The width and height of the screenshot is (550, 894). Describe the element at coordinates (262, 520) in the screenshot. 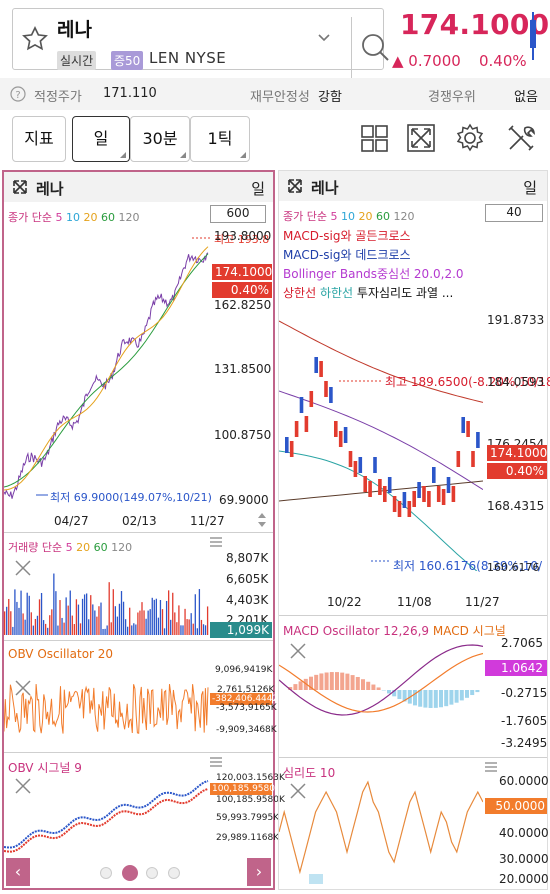

I see `scroll-arrows-icon` at that location.